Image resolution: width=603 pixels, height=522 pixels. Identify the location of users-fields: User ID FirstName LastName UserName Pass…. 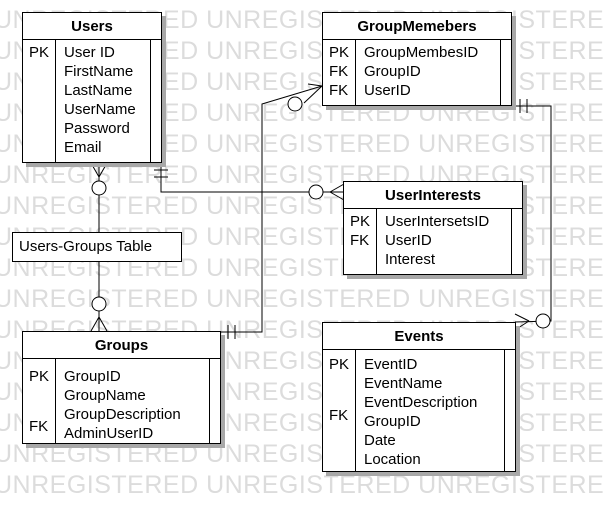
(105, 100).